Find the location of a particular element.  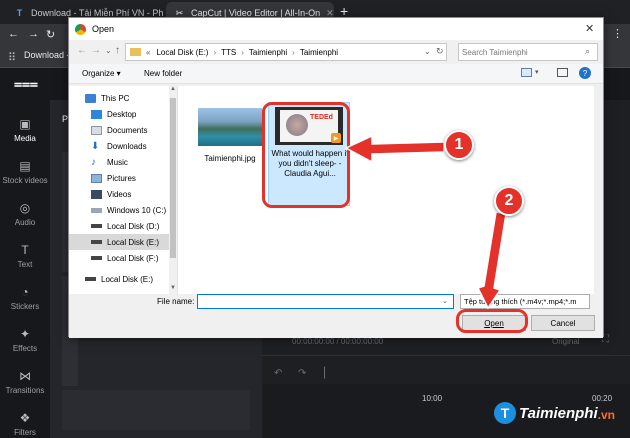

callout-1: 1 is located at coordinates (459, 145).